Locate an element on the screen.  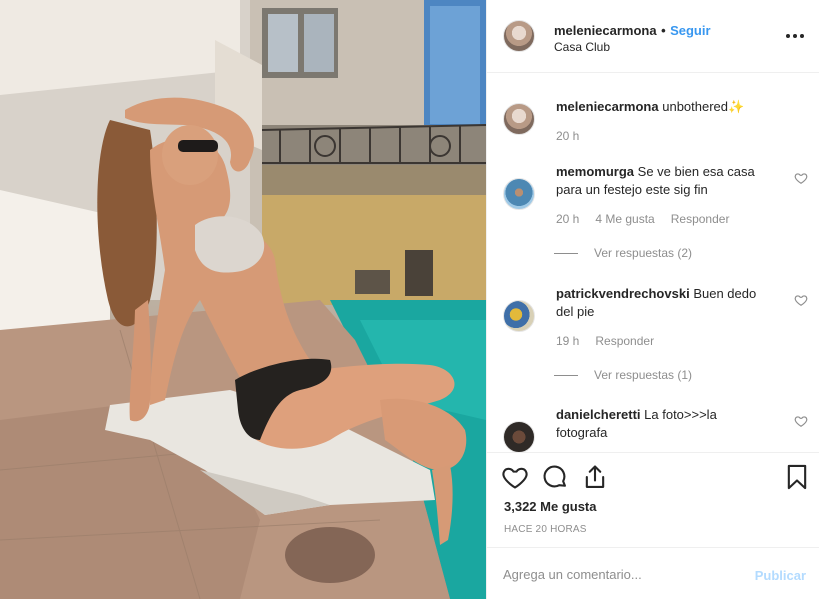
comment-likes: 4 Me gusta is located at coordinates (624, 219).